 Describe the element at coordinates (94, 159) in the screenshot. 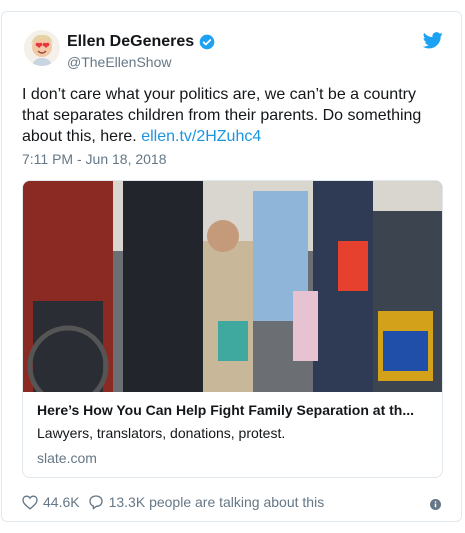

I see `tweet-timestamp: 7:11 PM - Jun 18, 2018` at that location.